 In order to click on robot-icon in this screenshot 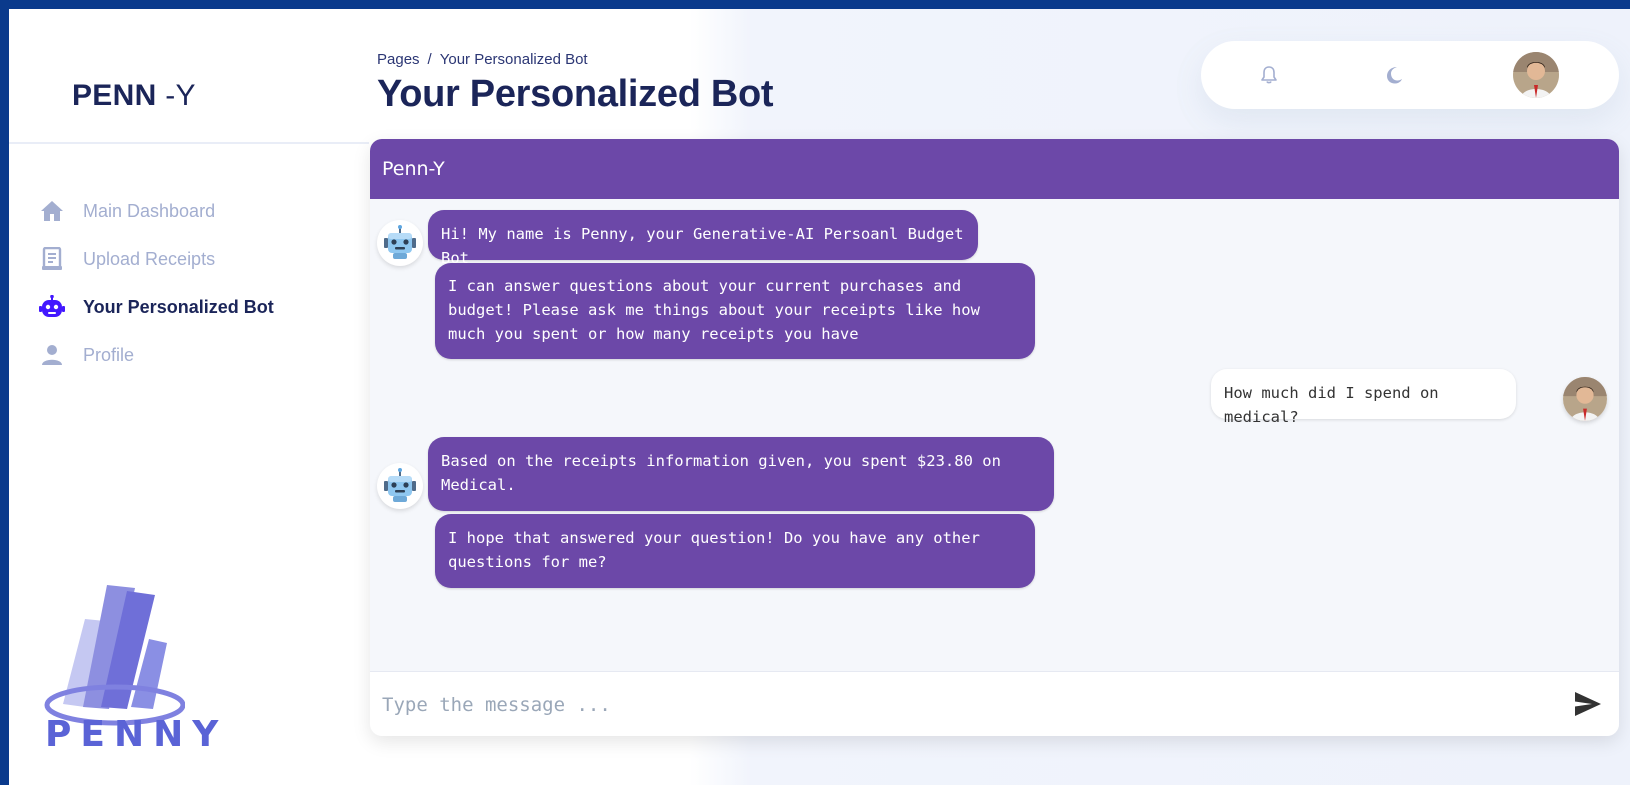, I will do `click(52, 307)`.